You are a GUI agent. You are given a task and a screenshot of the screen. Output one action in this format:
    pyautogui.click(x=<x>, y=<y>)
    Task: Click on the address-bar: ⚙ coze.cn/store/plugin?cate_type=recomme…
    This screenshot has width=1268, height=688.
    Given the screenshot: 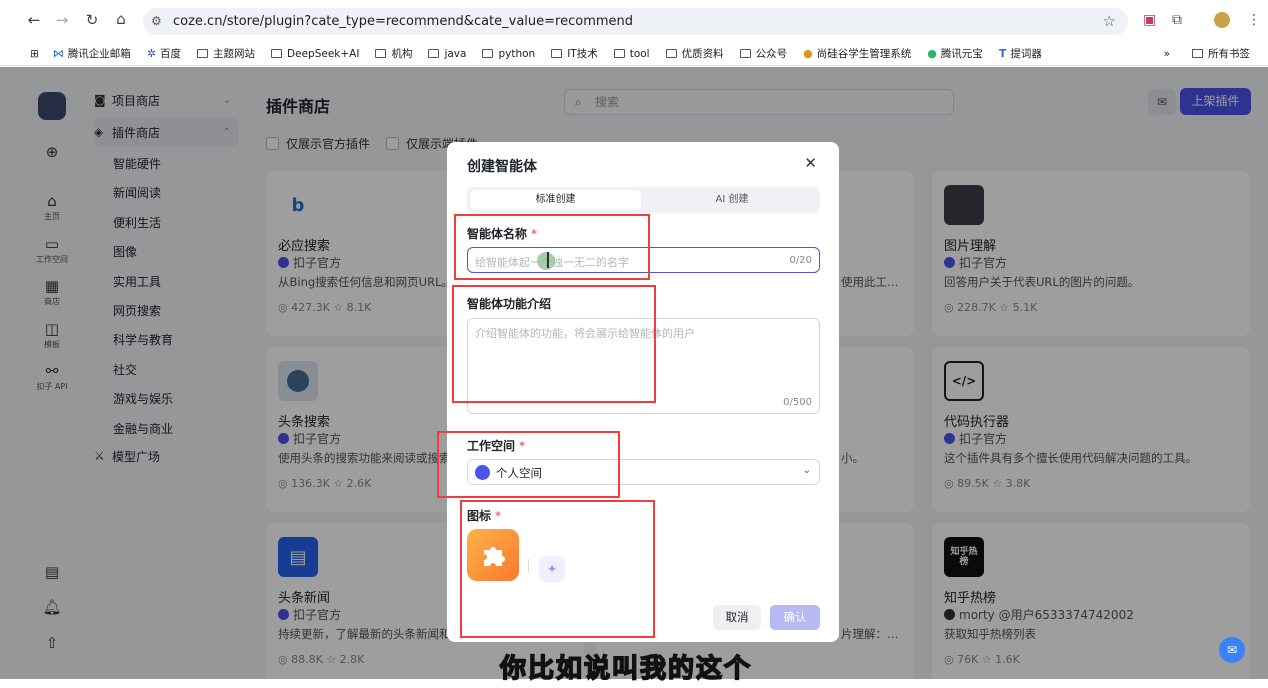 What is the action you would take?
    pyautogui.click(x=635, y=21)
    